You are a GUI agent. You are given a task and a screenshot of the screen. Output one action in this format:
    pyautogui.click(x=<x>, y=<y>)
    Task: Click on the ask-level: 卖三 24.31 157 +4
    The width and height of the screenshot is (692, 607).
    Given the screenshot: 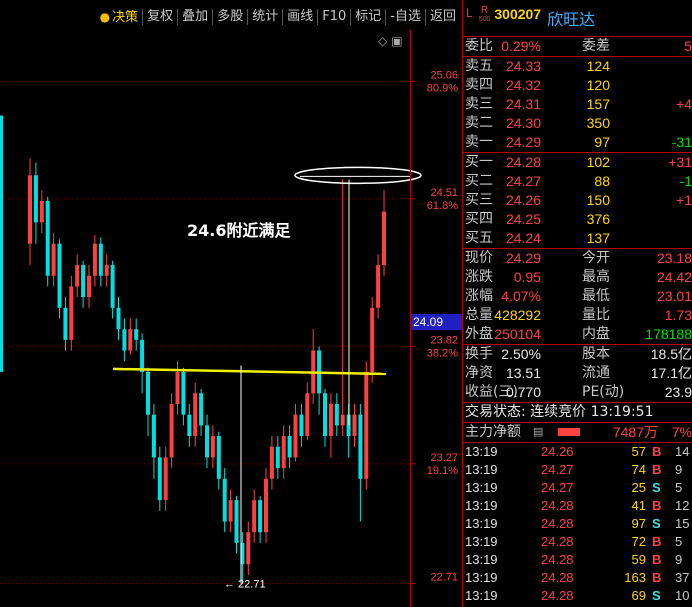 What is the action you would take?
    pyautogui.click(x=577, y=104)
    